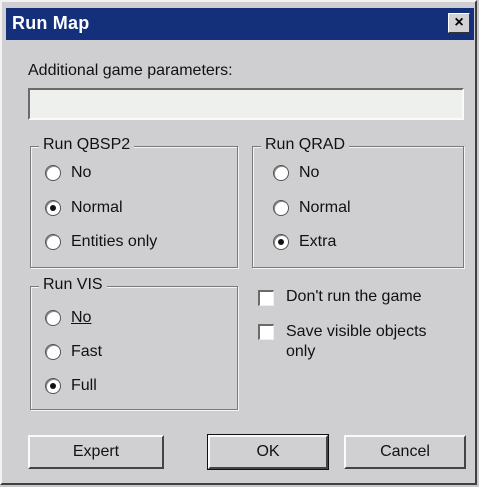 This screenshot has height=487, width=479. Describe the element at coordinates (240, 24) in the screenshot. I see `title-bar: Run Map ×` at that location.